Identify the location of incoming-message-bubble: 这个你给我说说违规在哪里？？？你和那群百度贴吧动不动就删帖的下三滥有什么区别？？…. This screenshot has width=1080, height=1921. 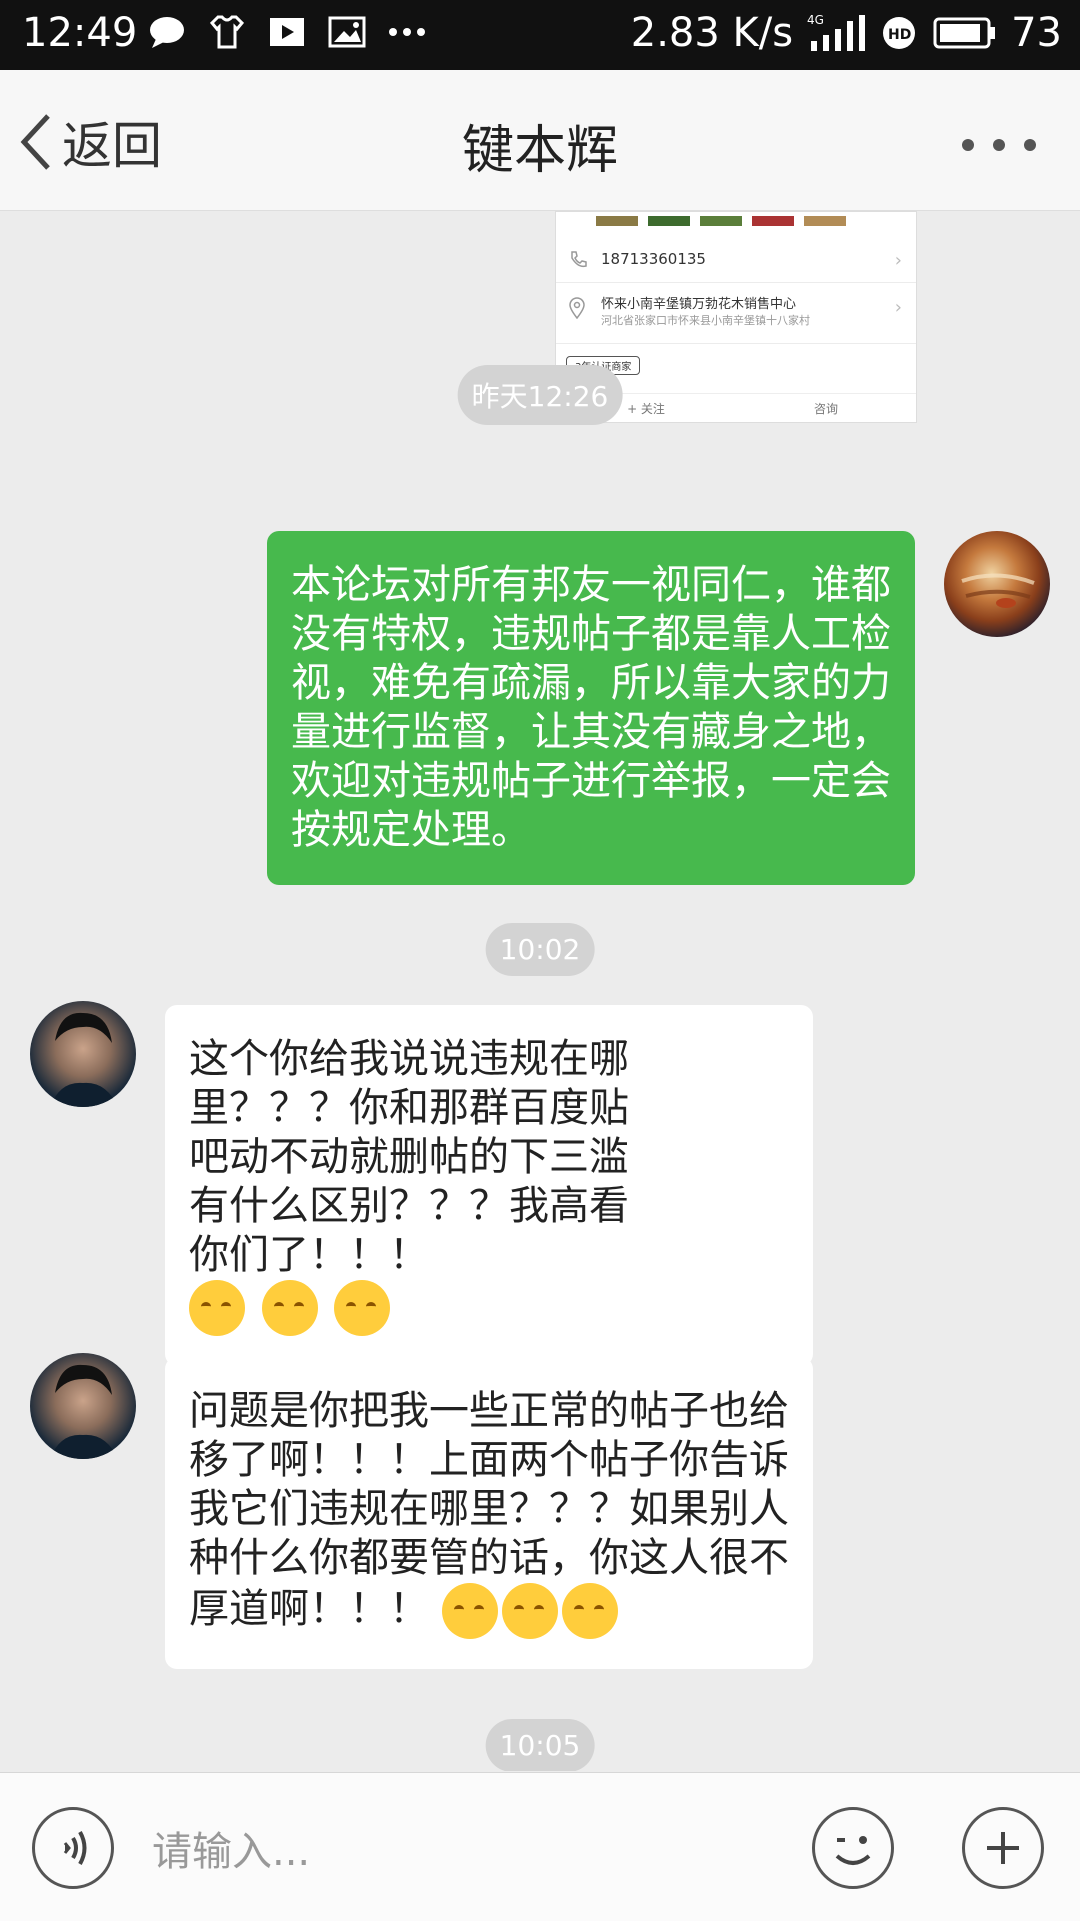
(489, 1185).